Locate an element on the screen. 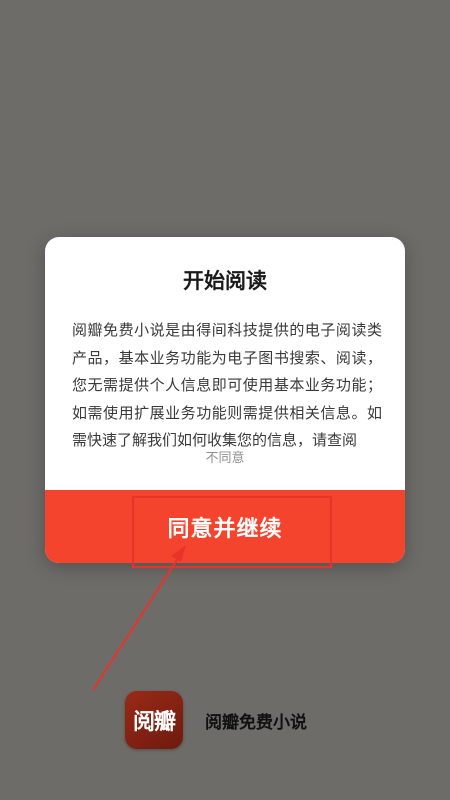 Image resolution: width=450 pixels, height=800 pixels. brand-footer: 阅瓣 阅瓣免费小说 is located at coordinates (216, 720).